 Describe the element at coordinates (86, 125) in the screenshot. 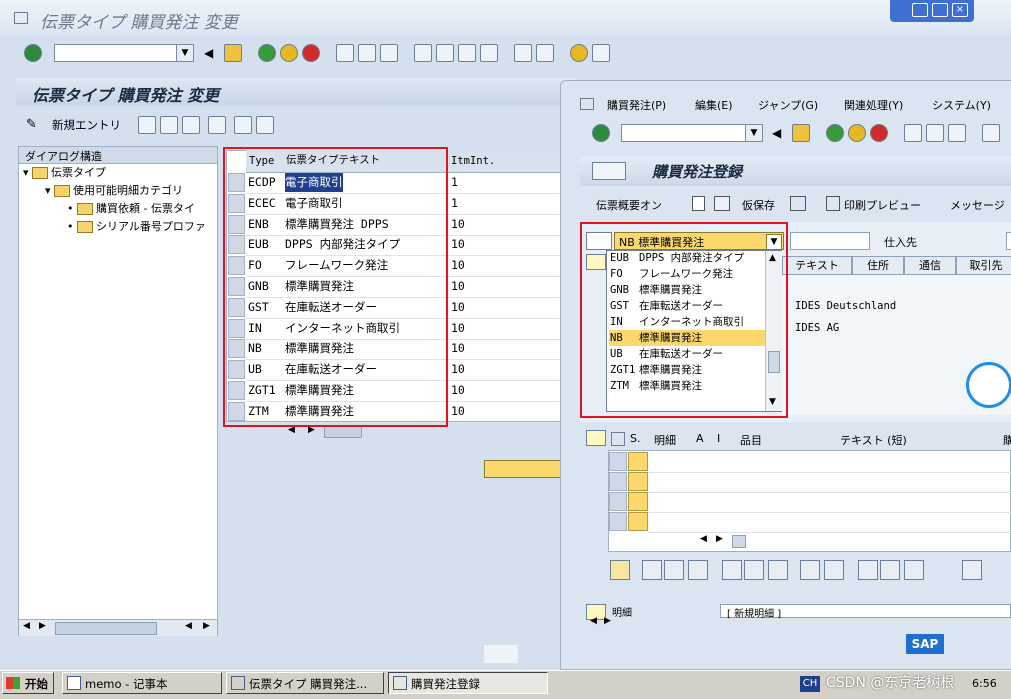

I see `new-entries-button: 新規エントリ` at that location.